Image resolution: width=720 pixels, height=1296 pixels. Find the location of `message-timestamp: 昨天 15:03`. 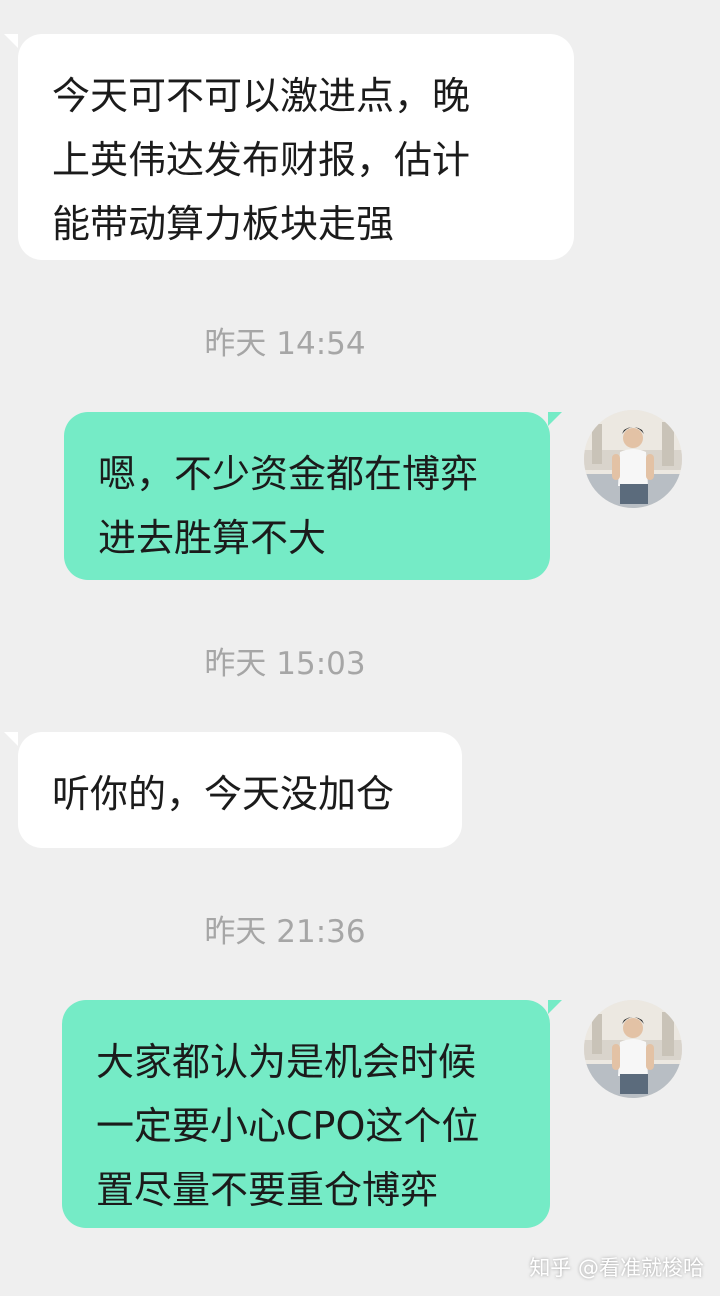

message-timestamp: 昨天 15:03 is located at coordinates (285, 664).